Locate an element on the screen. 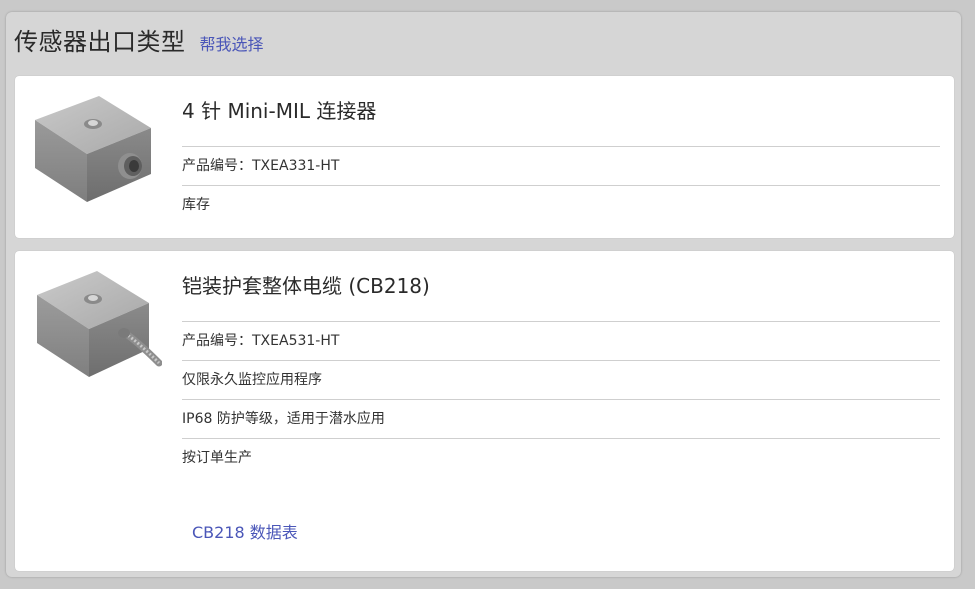 This screenshot has width=975, height=589. panel-header: 传感器出口类型 帮我选择 is located at coordinates (139, 42).